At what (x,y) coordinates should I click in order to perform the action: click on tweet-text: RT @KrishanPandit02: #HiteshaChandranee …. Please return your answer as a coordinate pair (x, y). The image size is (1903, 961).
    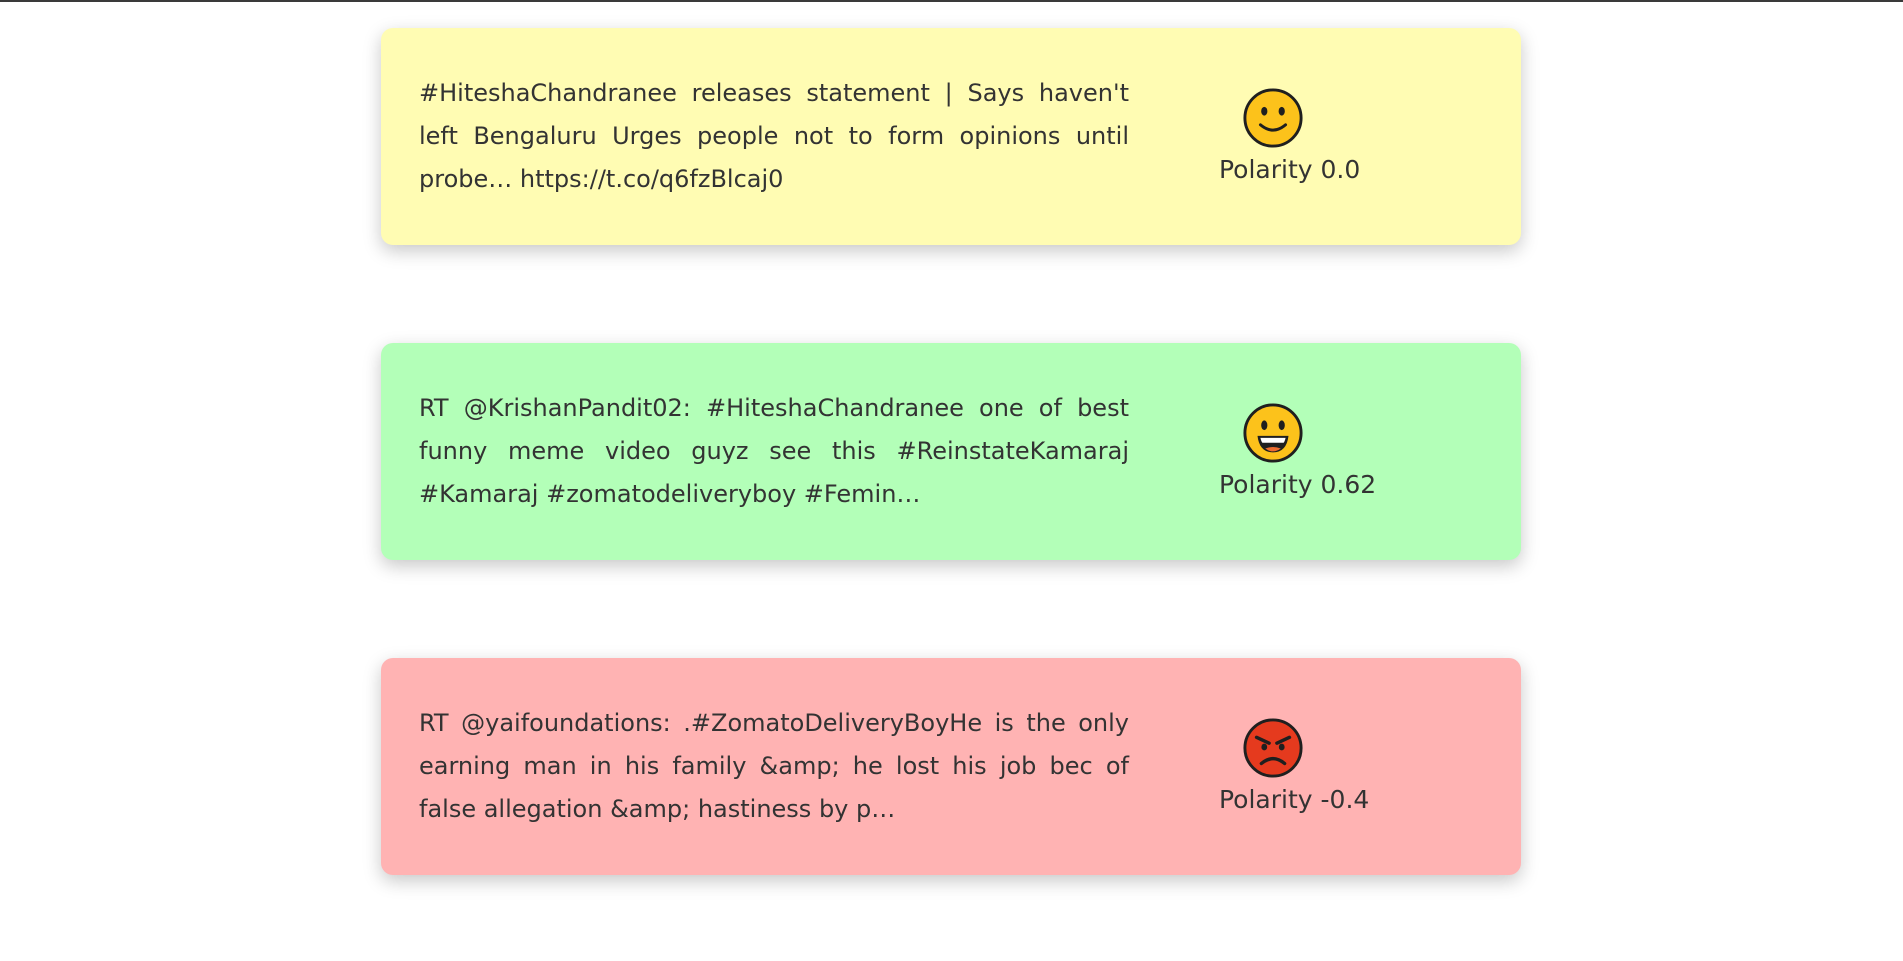
    Looking at the image, I should click on (774, 451).